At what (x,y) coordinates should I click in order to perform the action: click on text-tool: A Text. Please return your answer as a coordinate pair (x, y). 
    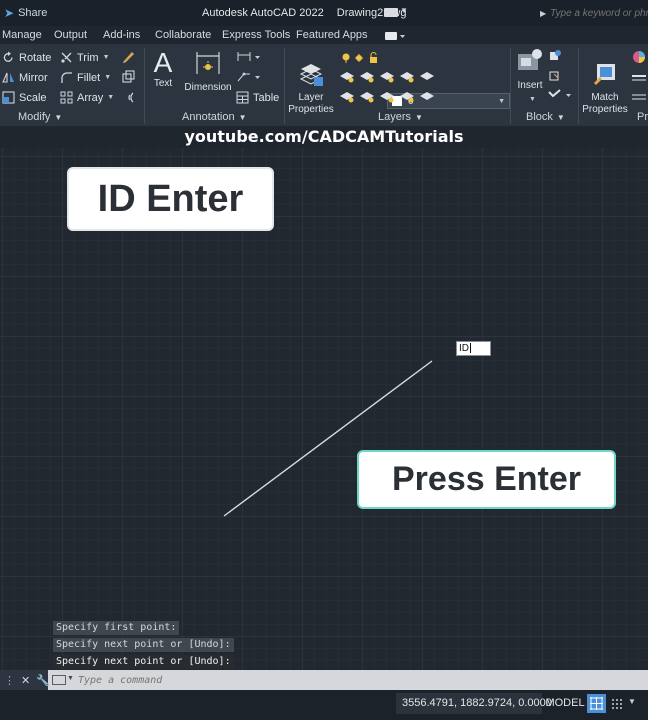
    Looking at the image, I should click on (163, 69).